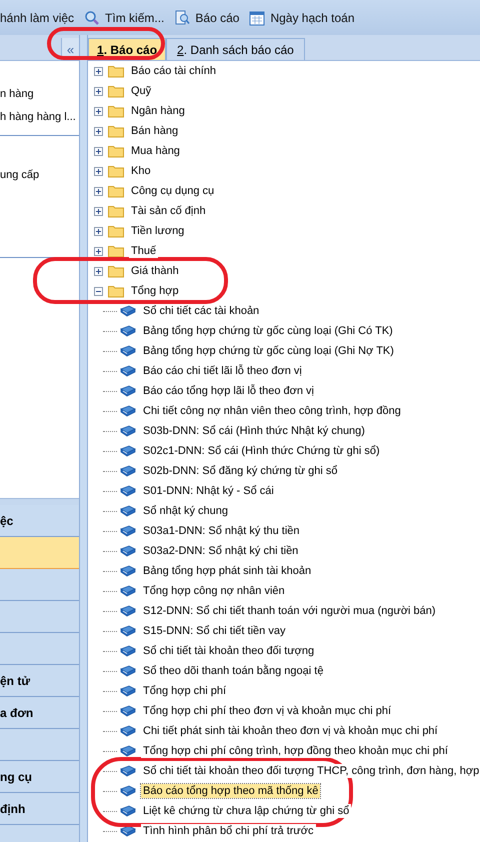 The image size is (480, 842). I want to click on tree-item: Thuế, so click(143, 251).